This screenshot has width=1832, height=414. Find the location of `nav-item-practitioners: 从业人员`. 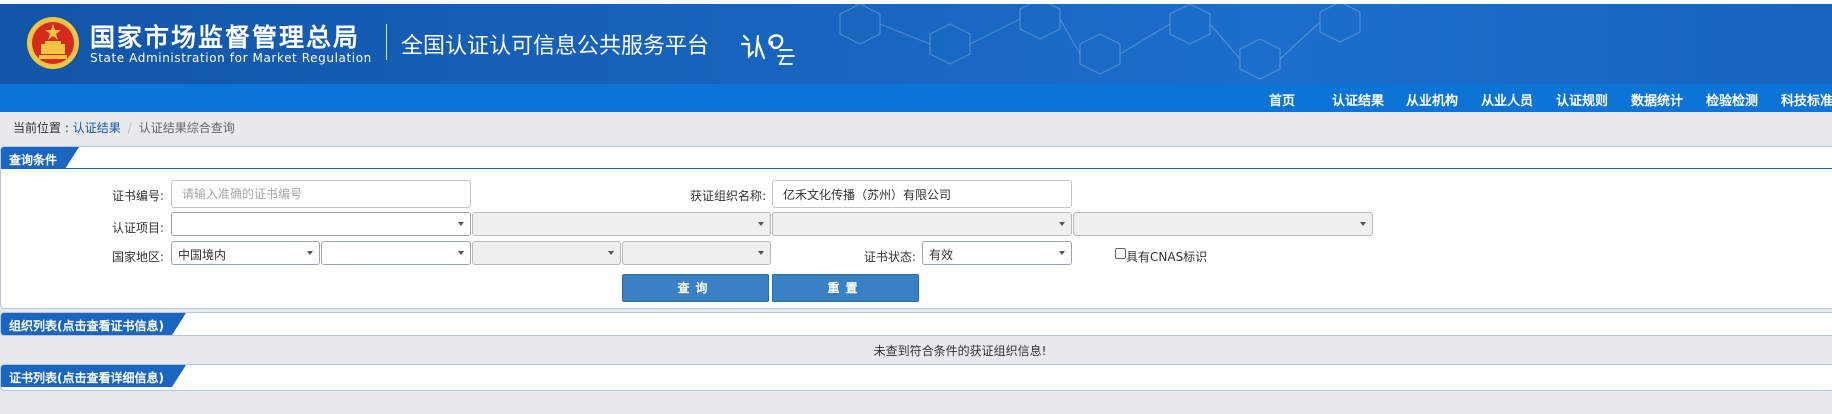

nav-item-practitioners: 从业人员 is located at coordinates (1507, 99).